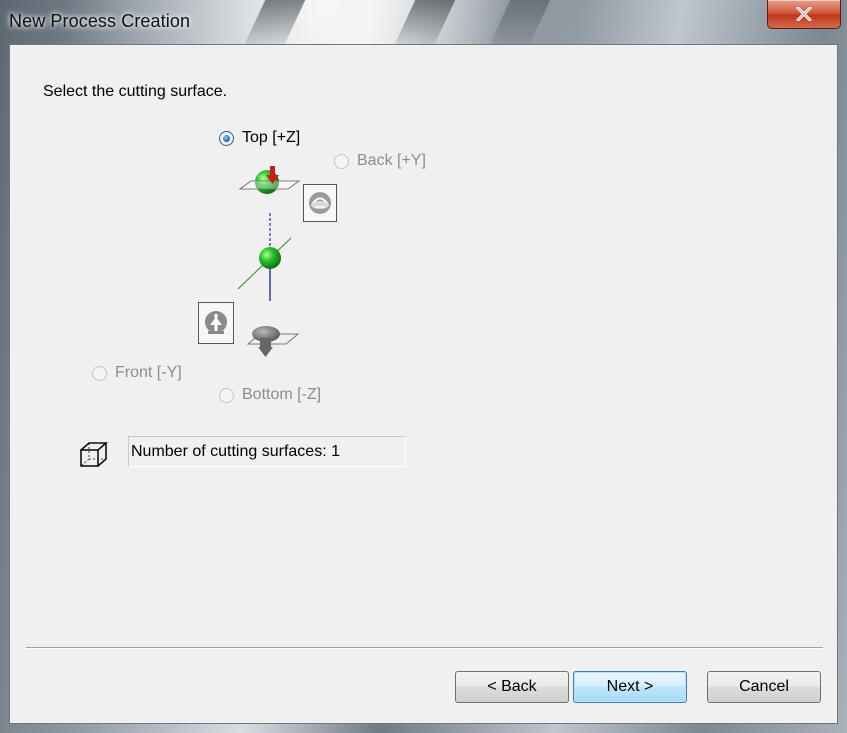  I want to click on y-axis-line, so click(264, 263).